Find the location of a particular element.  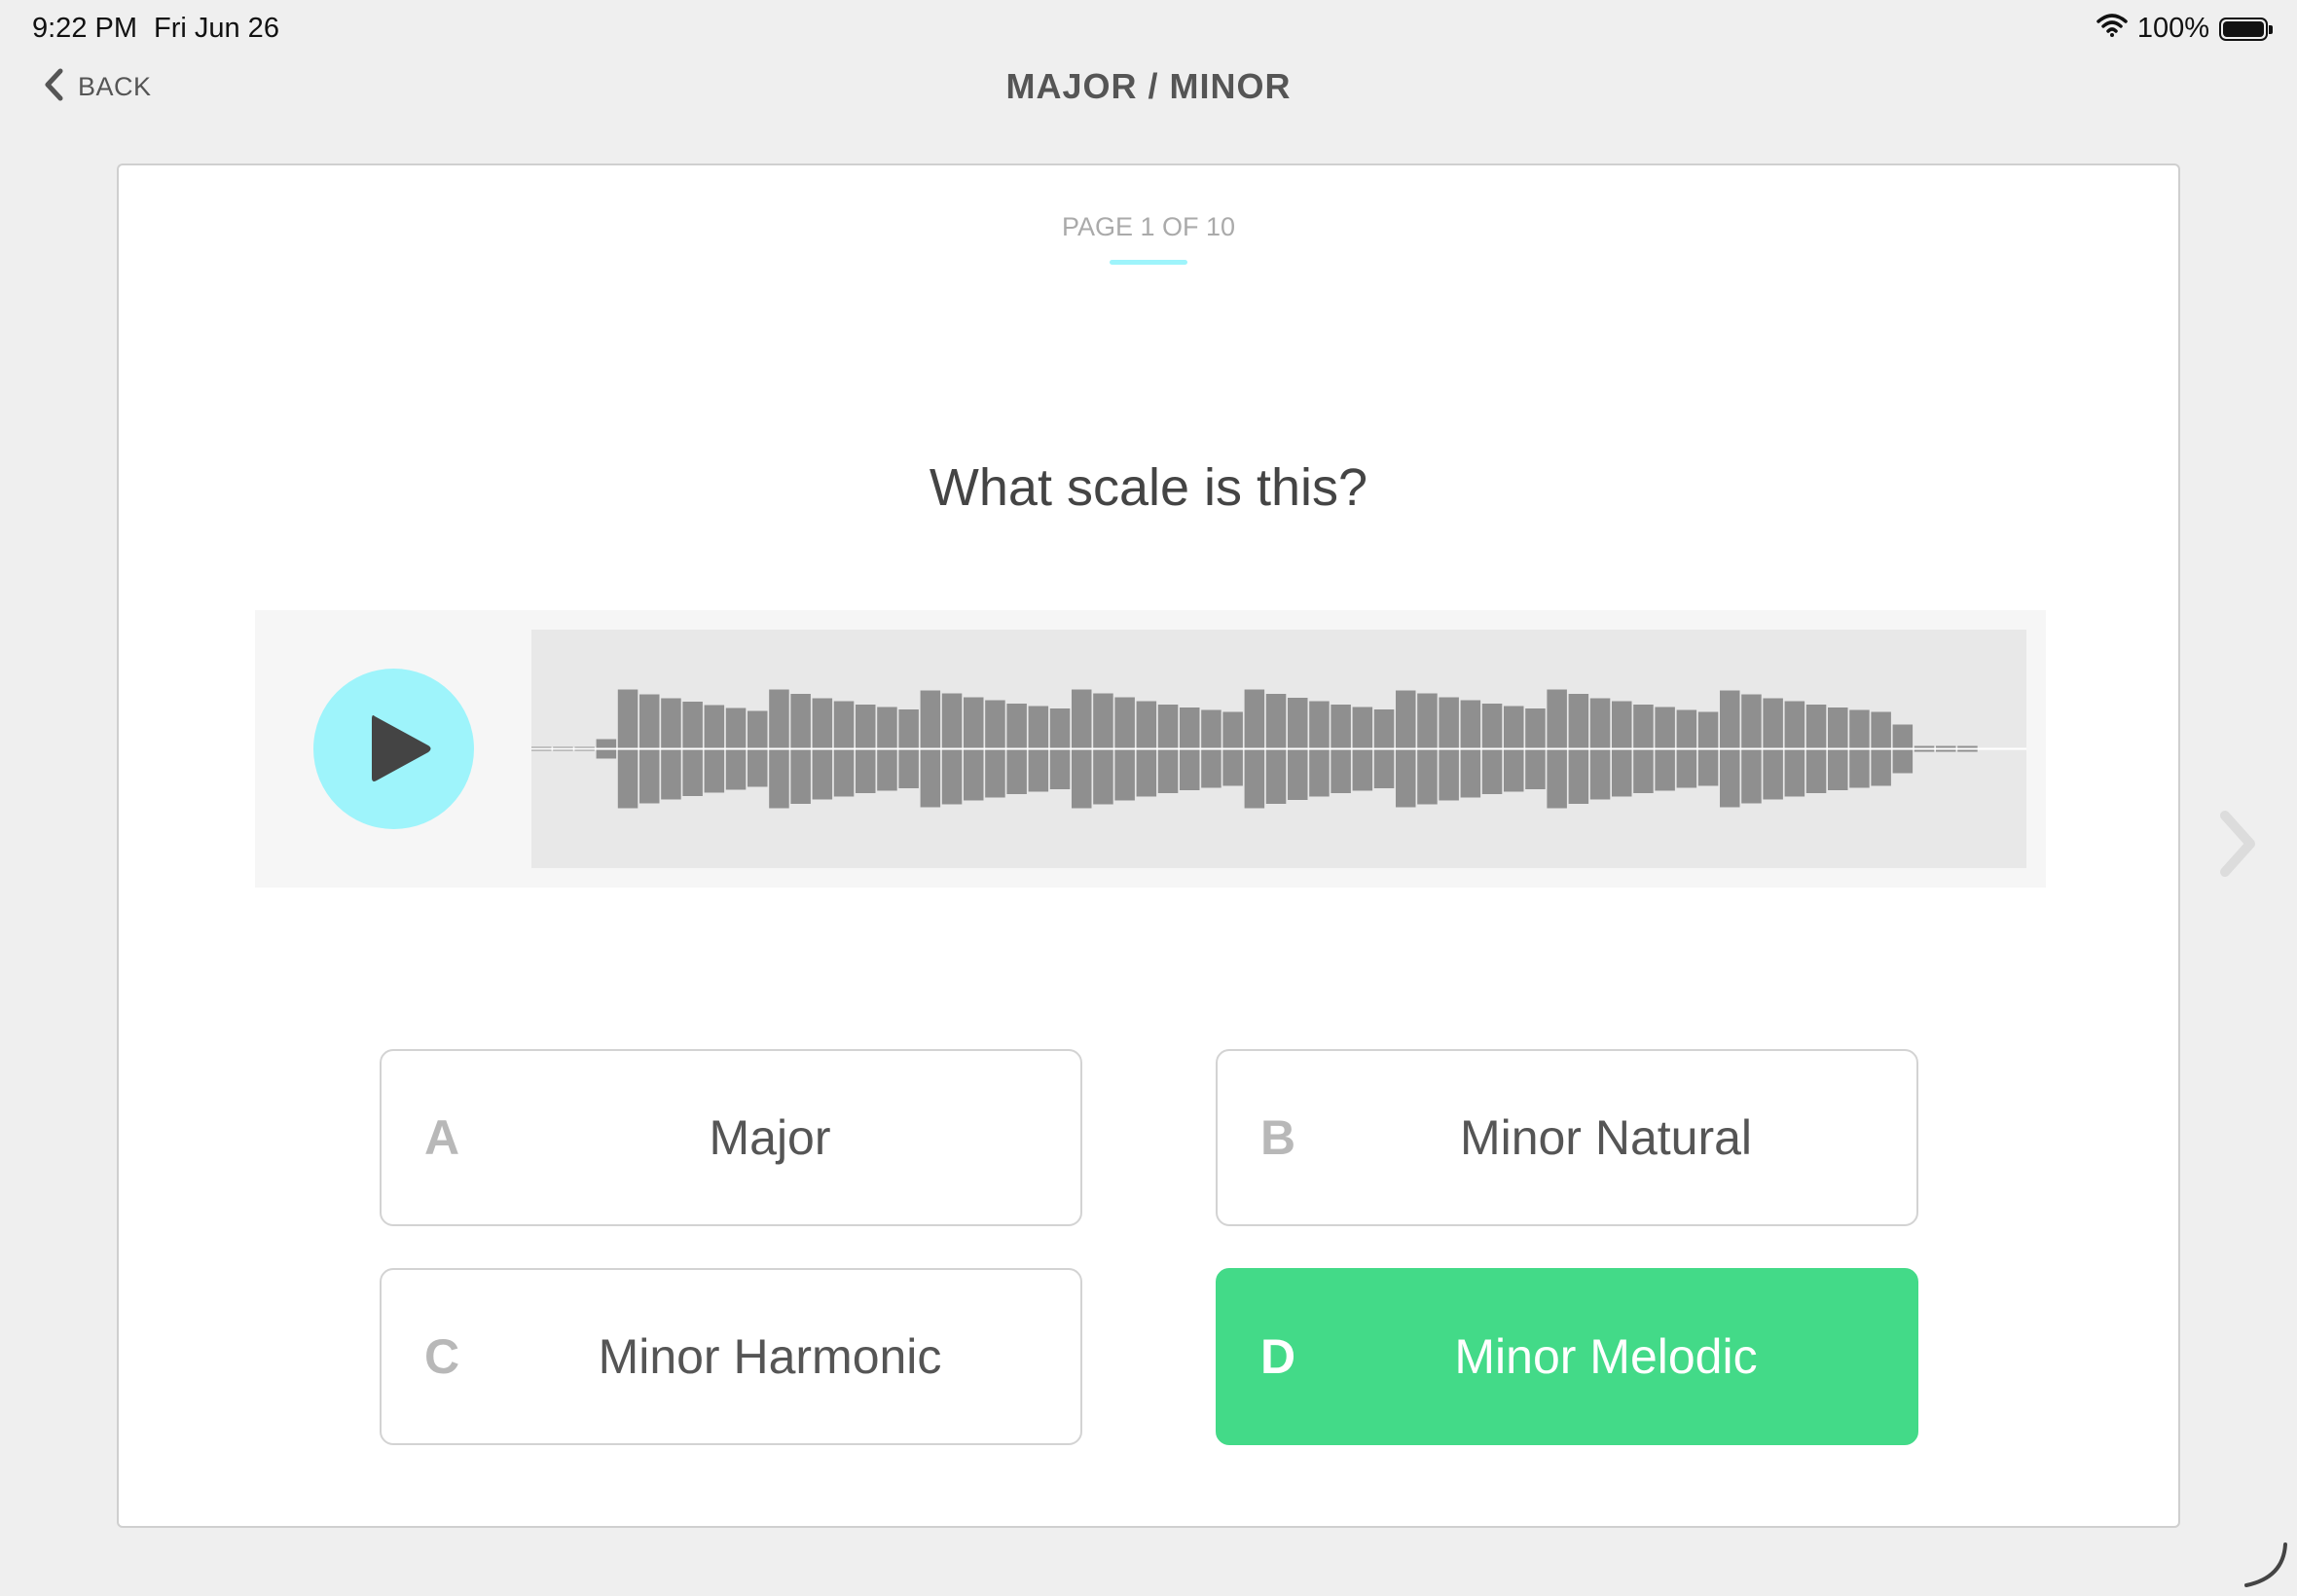

answer-a-button: A Major is located at coordinates (731, 1137).